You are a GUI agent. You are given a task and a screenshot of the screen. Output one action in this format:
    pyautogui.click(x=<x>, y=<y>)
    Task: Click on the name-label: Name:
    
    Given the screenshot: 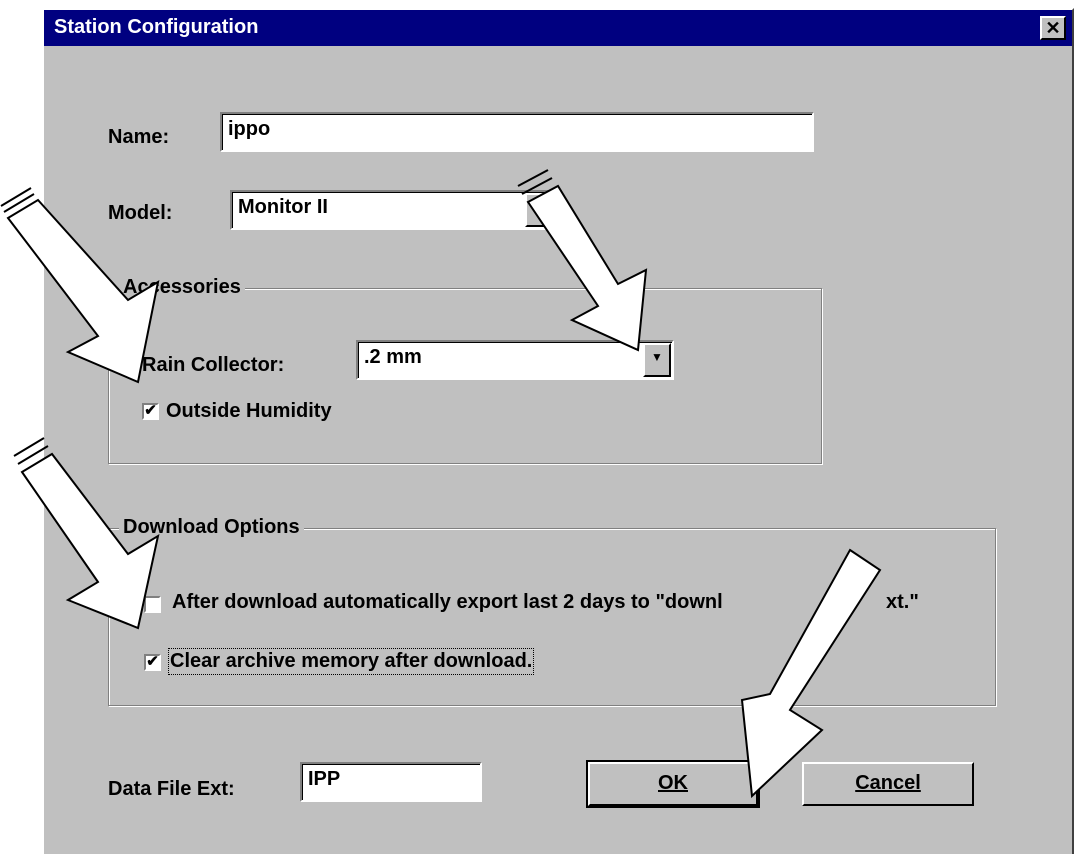 What is the action you would take?
    pyautogui.click(x=139, y=137)
    